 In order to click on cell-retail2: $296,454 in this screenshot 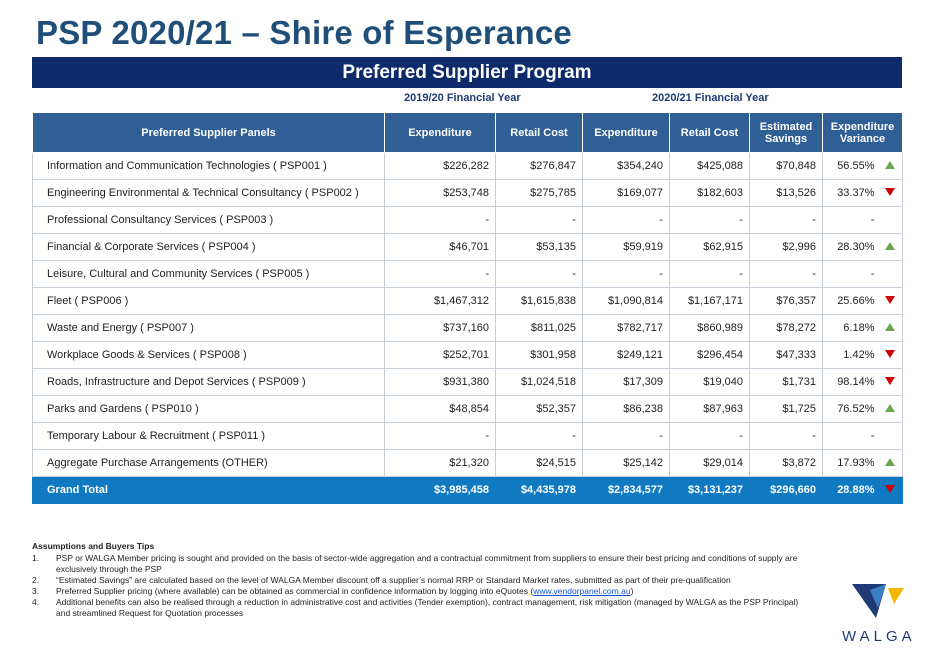, I will do `click(709, 355)`.